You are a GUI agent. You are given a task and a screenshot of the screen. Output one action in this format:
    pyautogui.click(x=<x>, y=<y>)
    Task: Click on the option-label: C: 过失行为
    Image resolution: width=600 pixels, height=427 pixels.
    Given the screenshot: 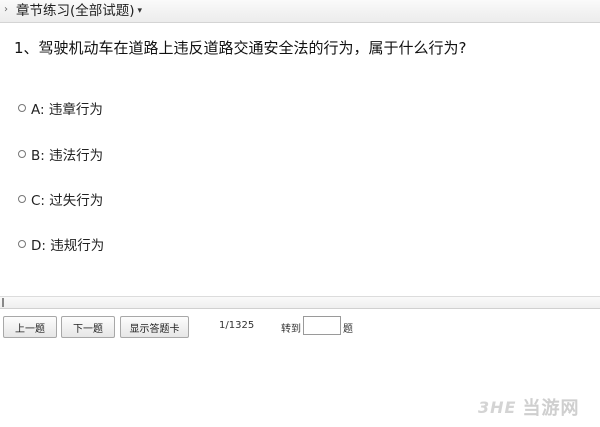 What is the action you would take?
    pyautogui.click(x=67, y=201)
    